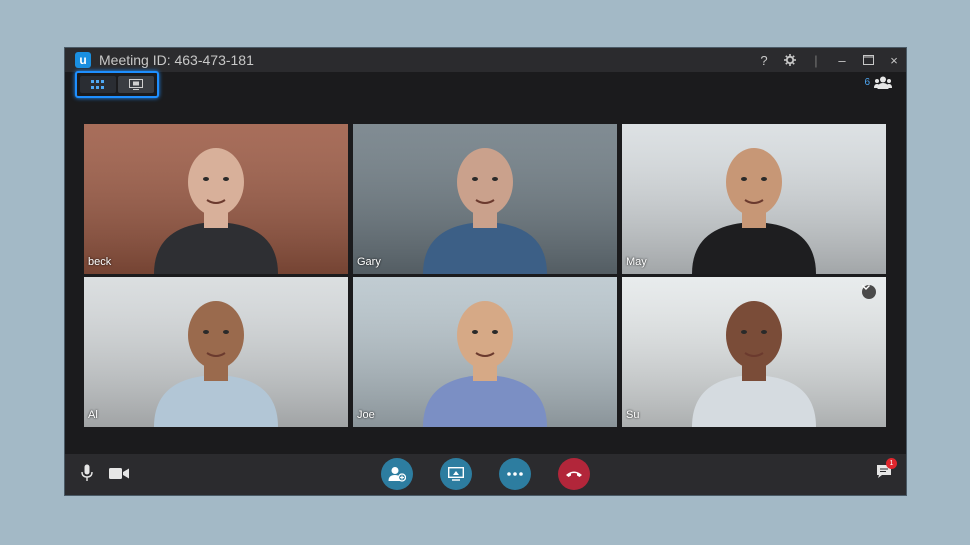 This screenshot has width=970, height=545. I want to click on more-options-button, so click(515, 474).